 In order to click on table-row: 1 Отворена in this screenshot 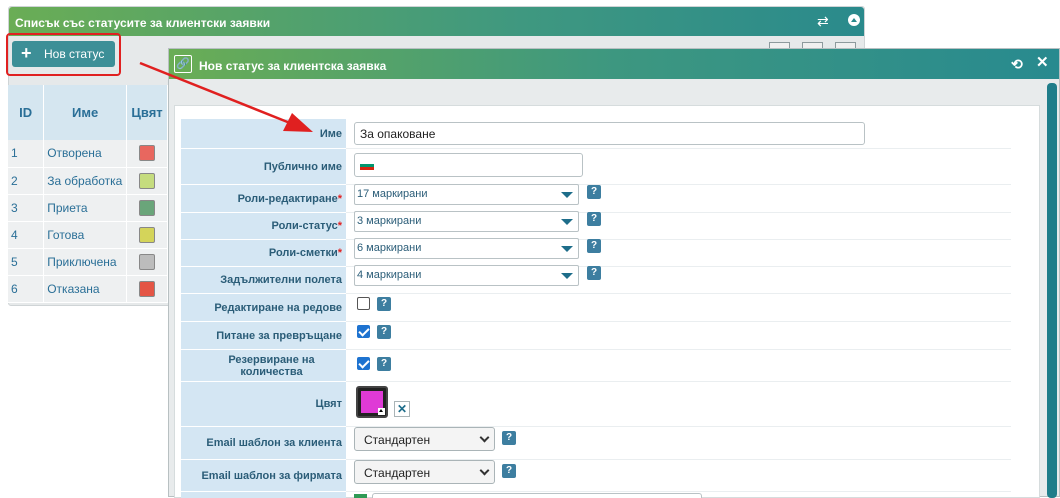, I will do `click(88, 154)`.